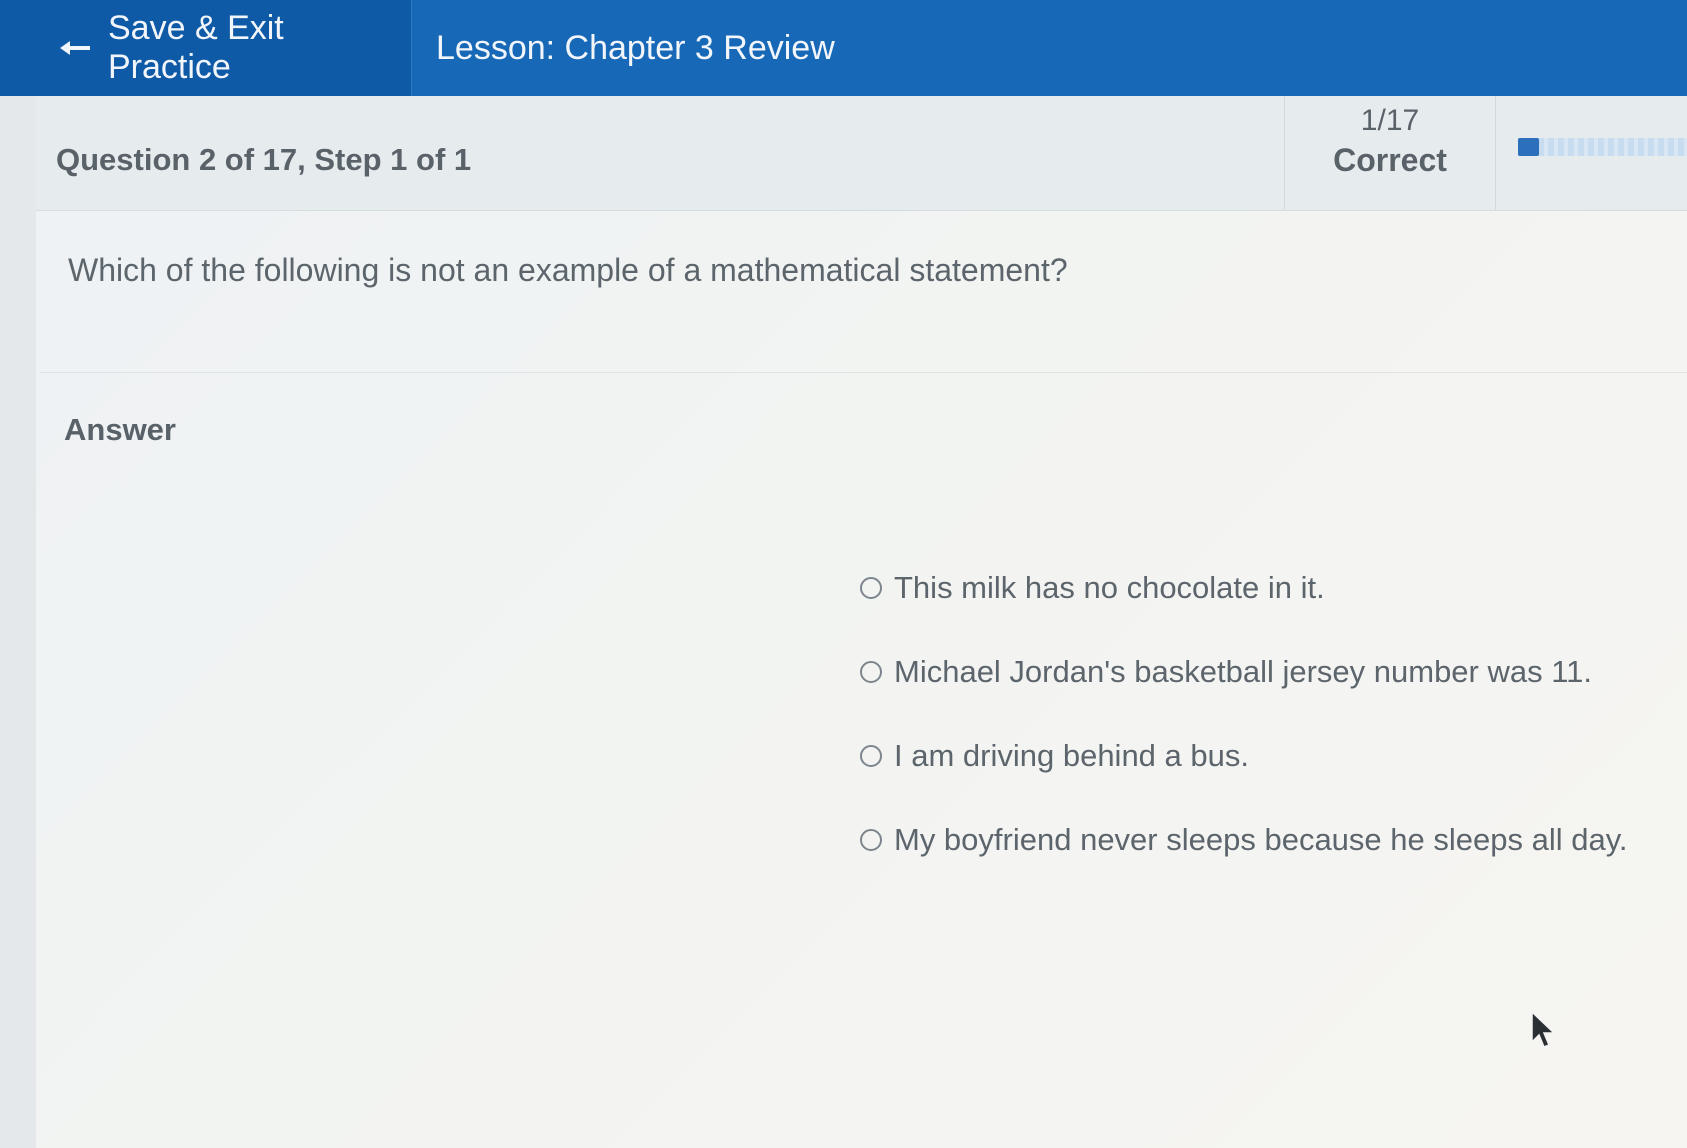 This screenshot has height=1148, width=1687. I want to click on answer-option-3: I am driving behind a bus., so click(1270, 756).